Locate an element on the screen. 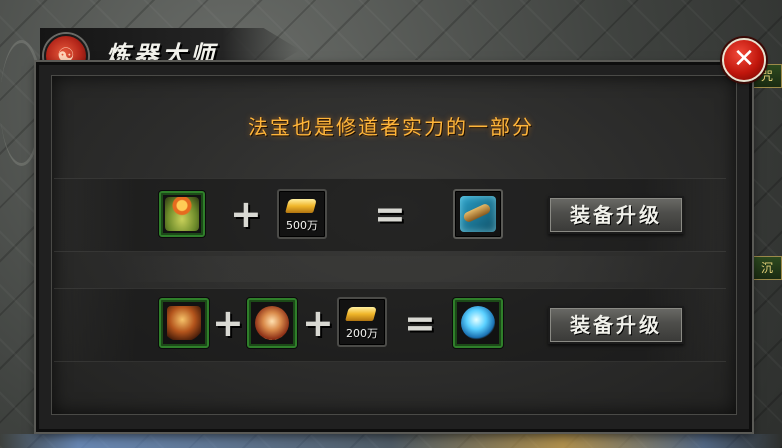  gold-cost-slot: 200万 is located at coordinates (362, 322).